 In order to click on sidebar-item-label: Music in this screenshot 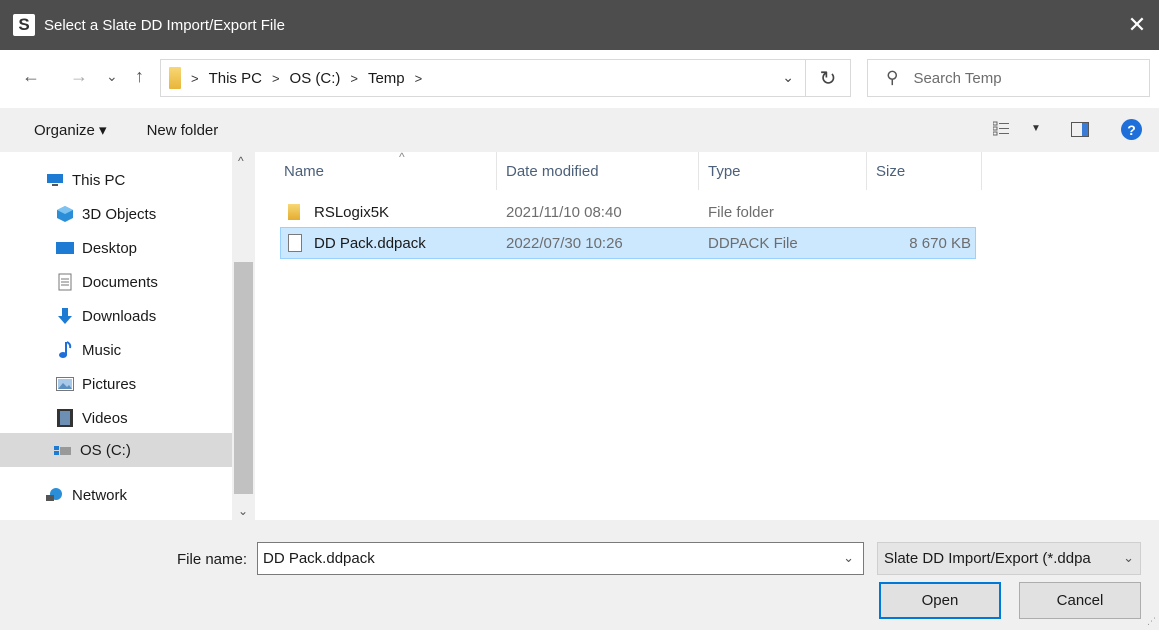, I will do `click(102, 350)`.